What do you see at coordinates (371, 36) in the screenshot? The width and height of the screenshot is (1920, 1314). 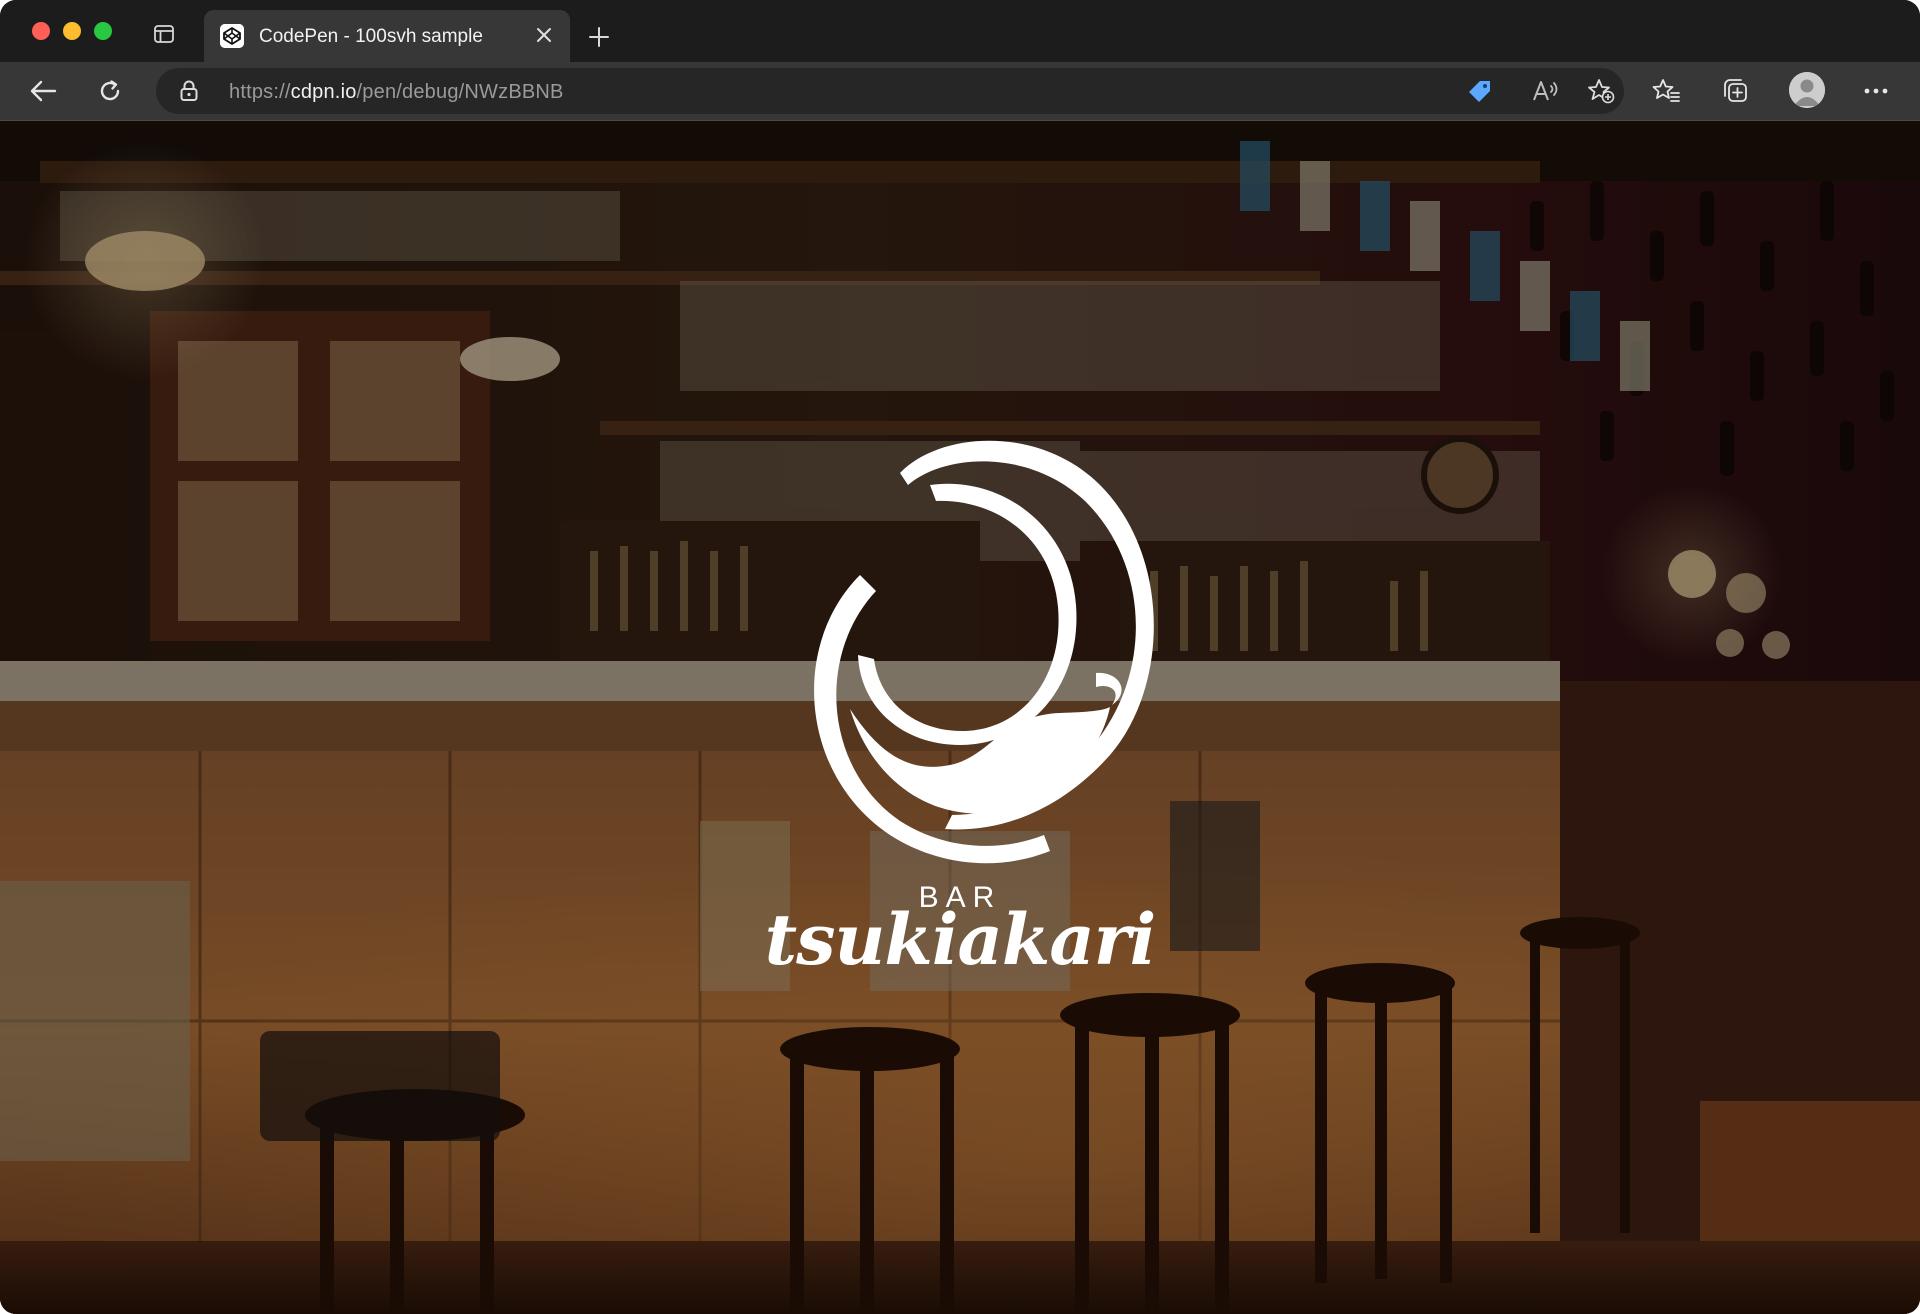 I see `tab-title: CodePen - 100svh sample` at bounding box center [371, 36].